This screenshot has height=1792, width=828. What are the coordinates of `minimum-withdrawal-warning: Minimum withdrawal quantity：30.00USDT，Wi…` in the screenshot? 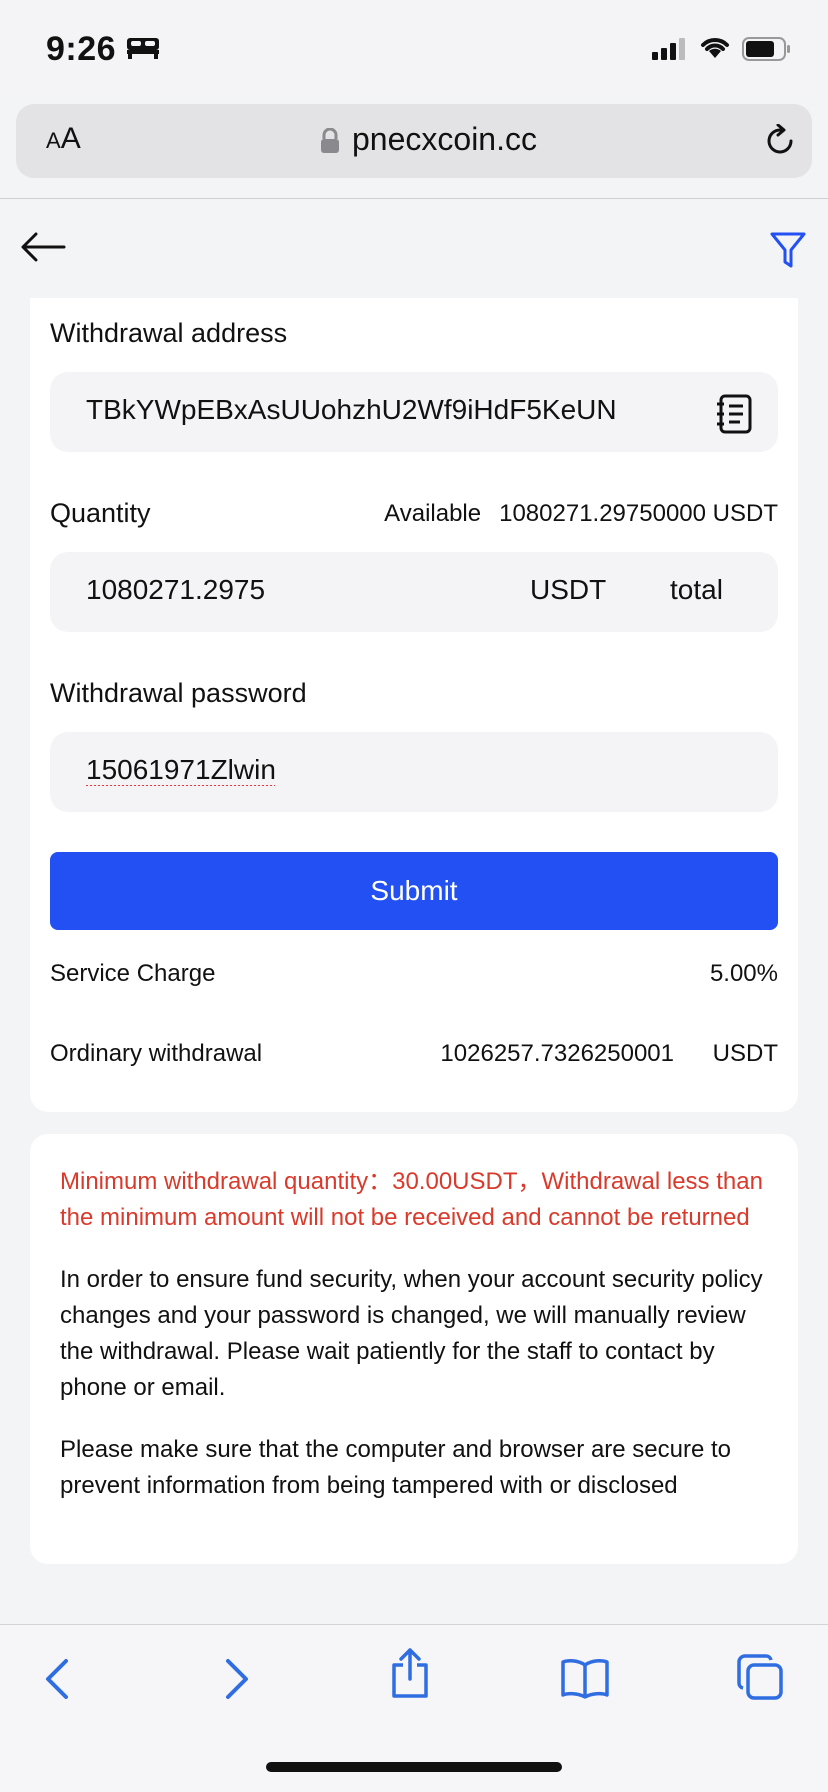 It's located at (411, 1199).